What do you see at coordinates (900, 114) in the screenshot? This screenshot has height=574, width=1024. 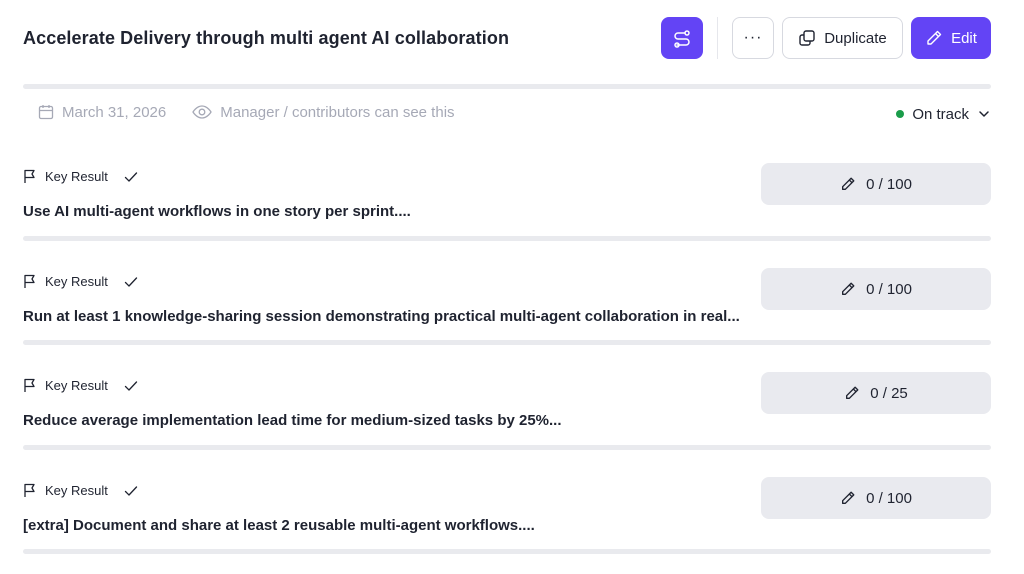 I see `status-dot` at bounding box center [900, 114].